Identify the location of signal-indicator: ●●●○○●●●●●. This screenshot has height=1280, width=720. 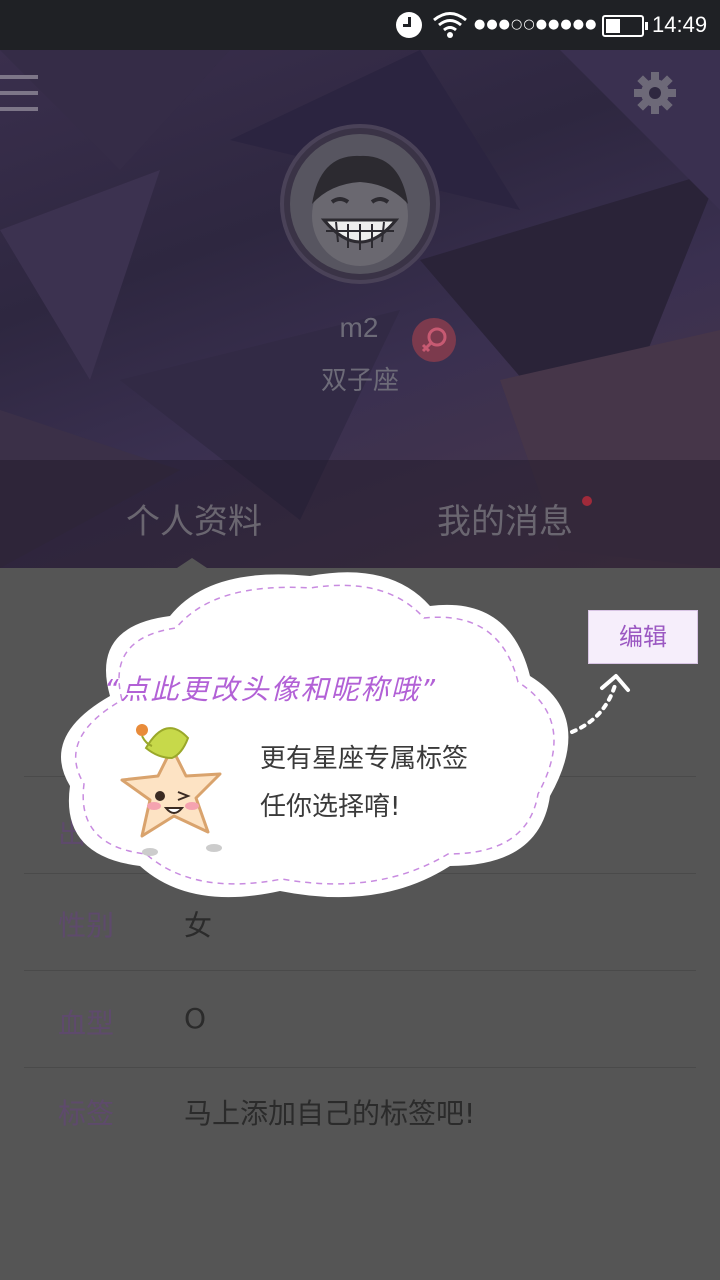
(536, 24).